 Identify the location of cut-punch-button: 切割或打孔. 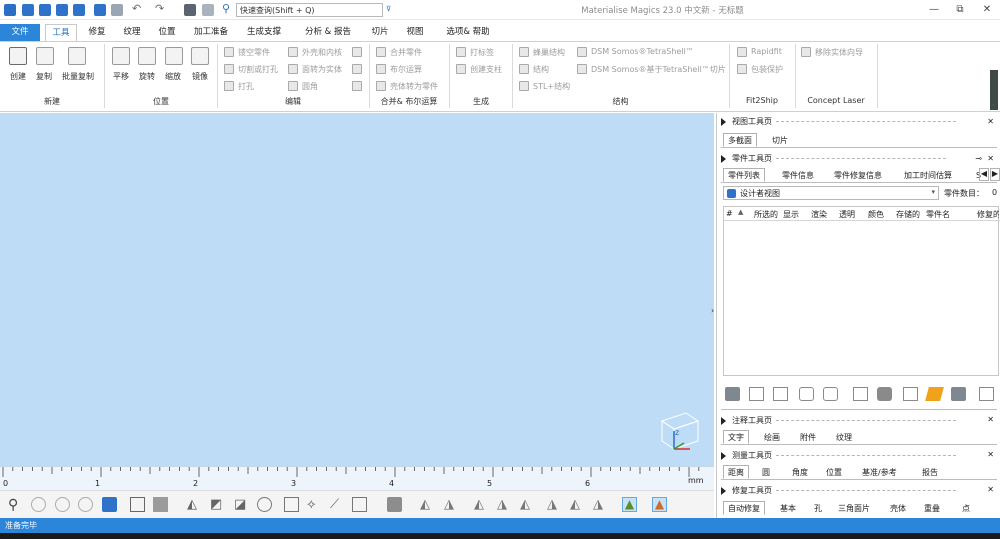
(258, 69).